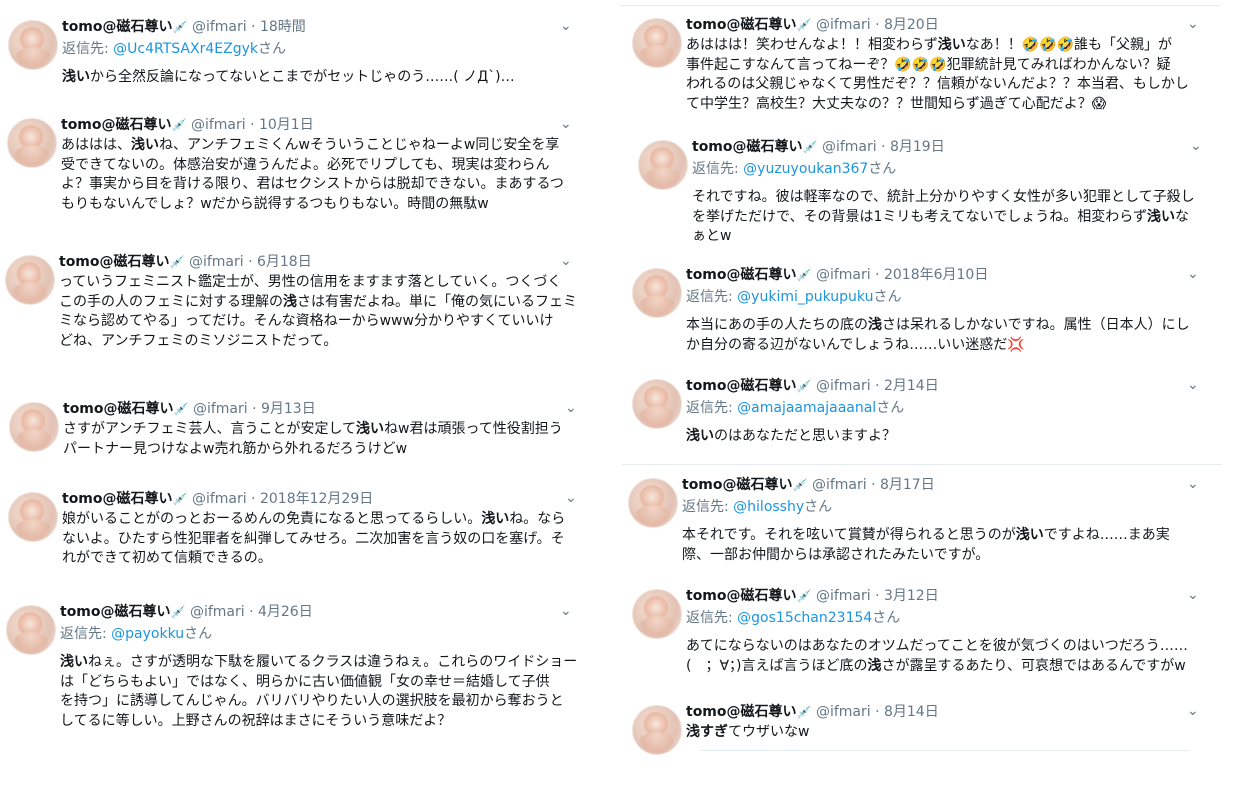 Image resolution: width=1248 pixels, height=805 pixels. Describe the element at coordinates (896, 103) in the screenshot. I see `text-segment: て中学生？高校生？大丈夫なの？？世間知らず過ぎて心配だよ？😱` at that location.